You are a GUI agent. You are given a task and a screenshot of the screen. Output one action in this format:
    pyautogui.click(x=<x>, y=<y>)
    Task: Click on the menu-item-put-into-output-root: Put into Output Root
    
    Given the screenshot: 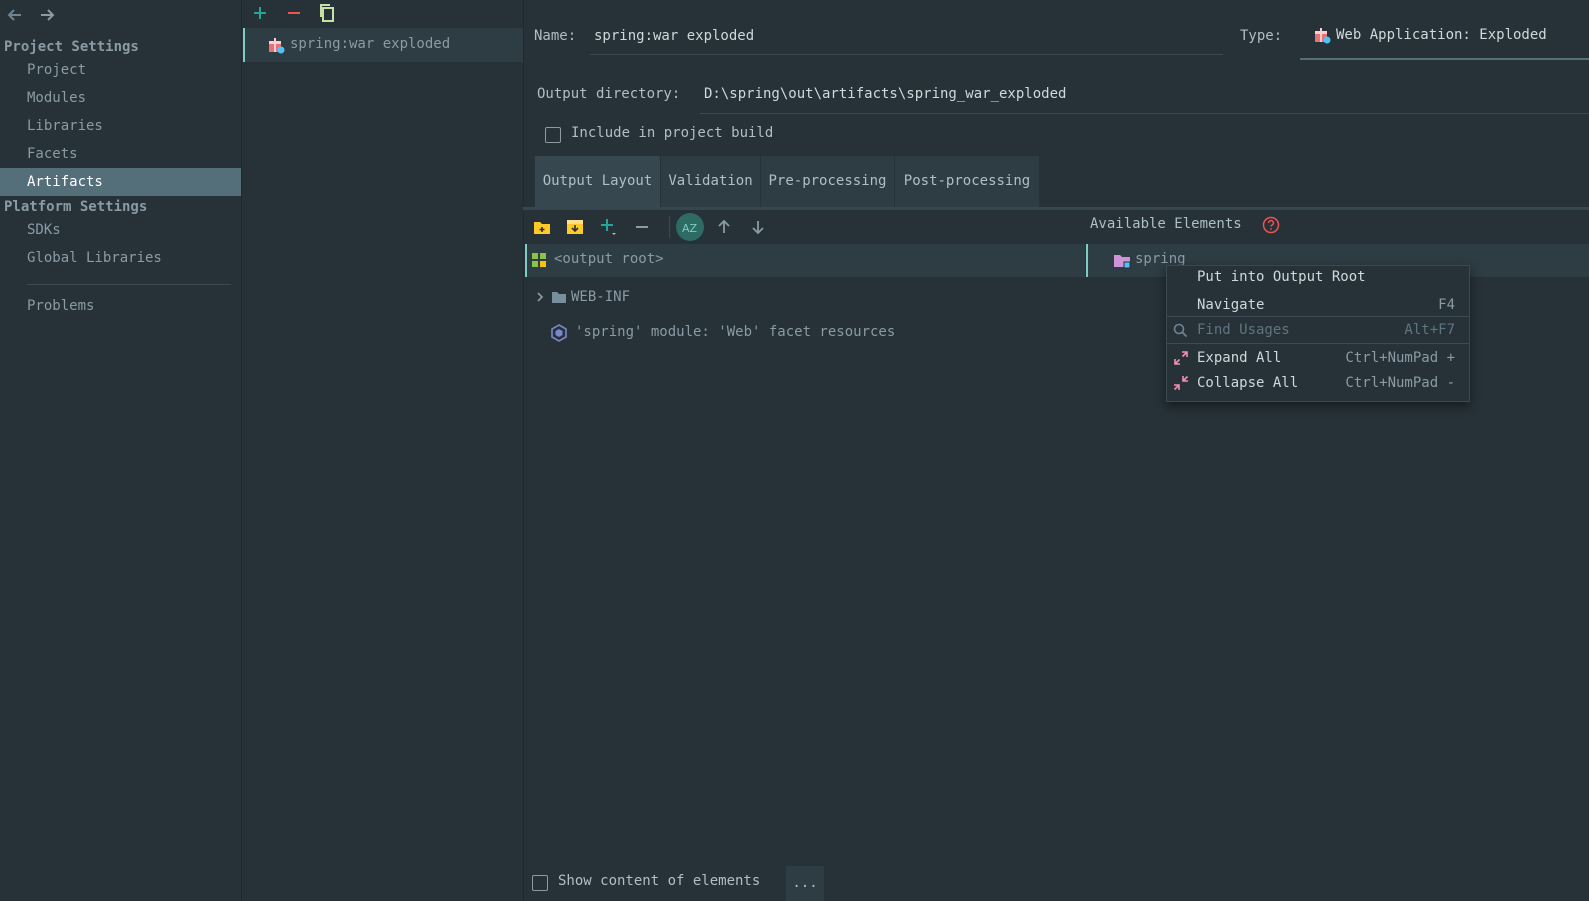 What is the action you would take?
    pyautogui.click(x=1318, y=277)
    